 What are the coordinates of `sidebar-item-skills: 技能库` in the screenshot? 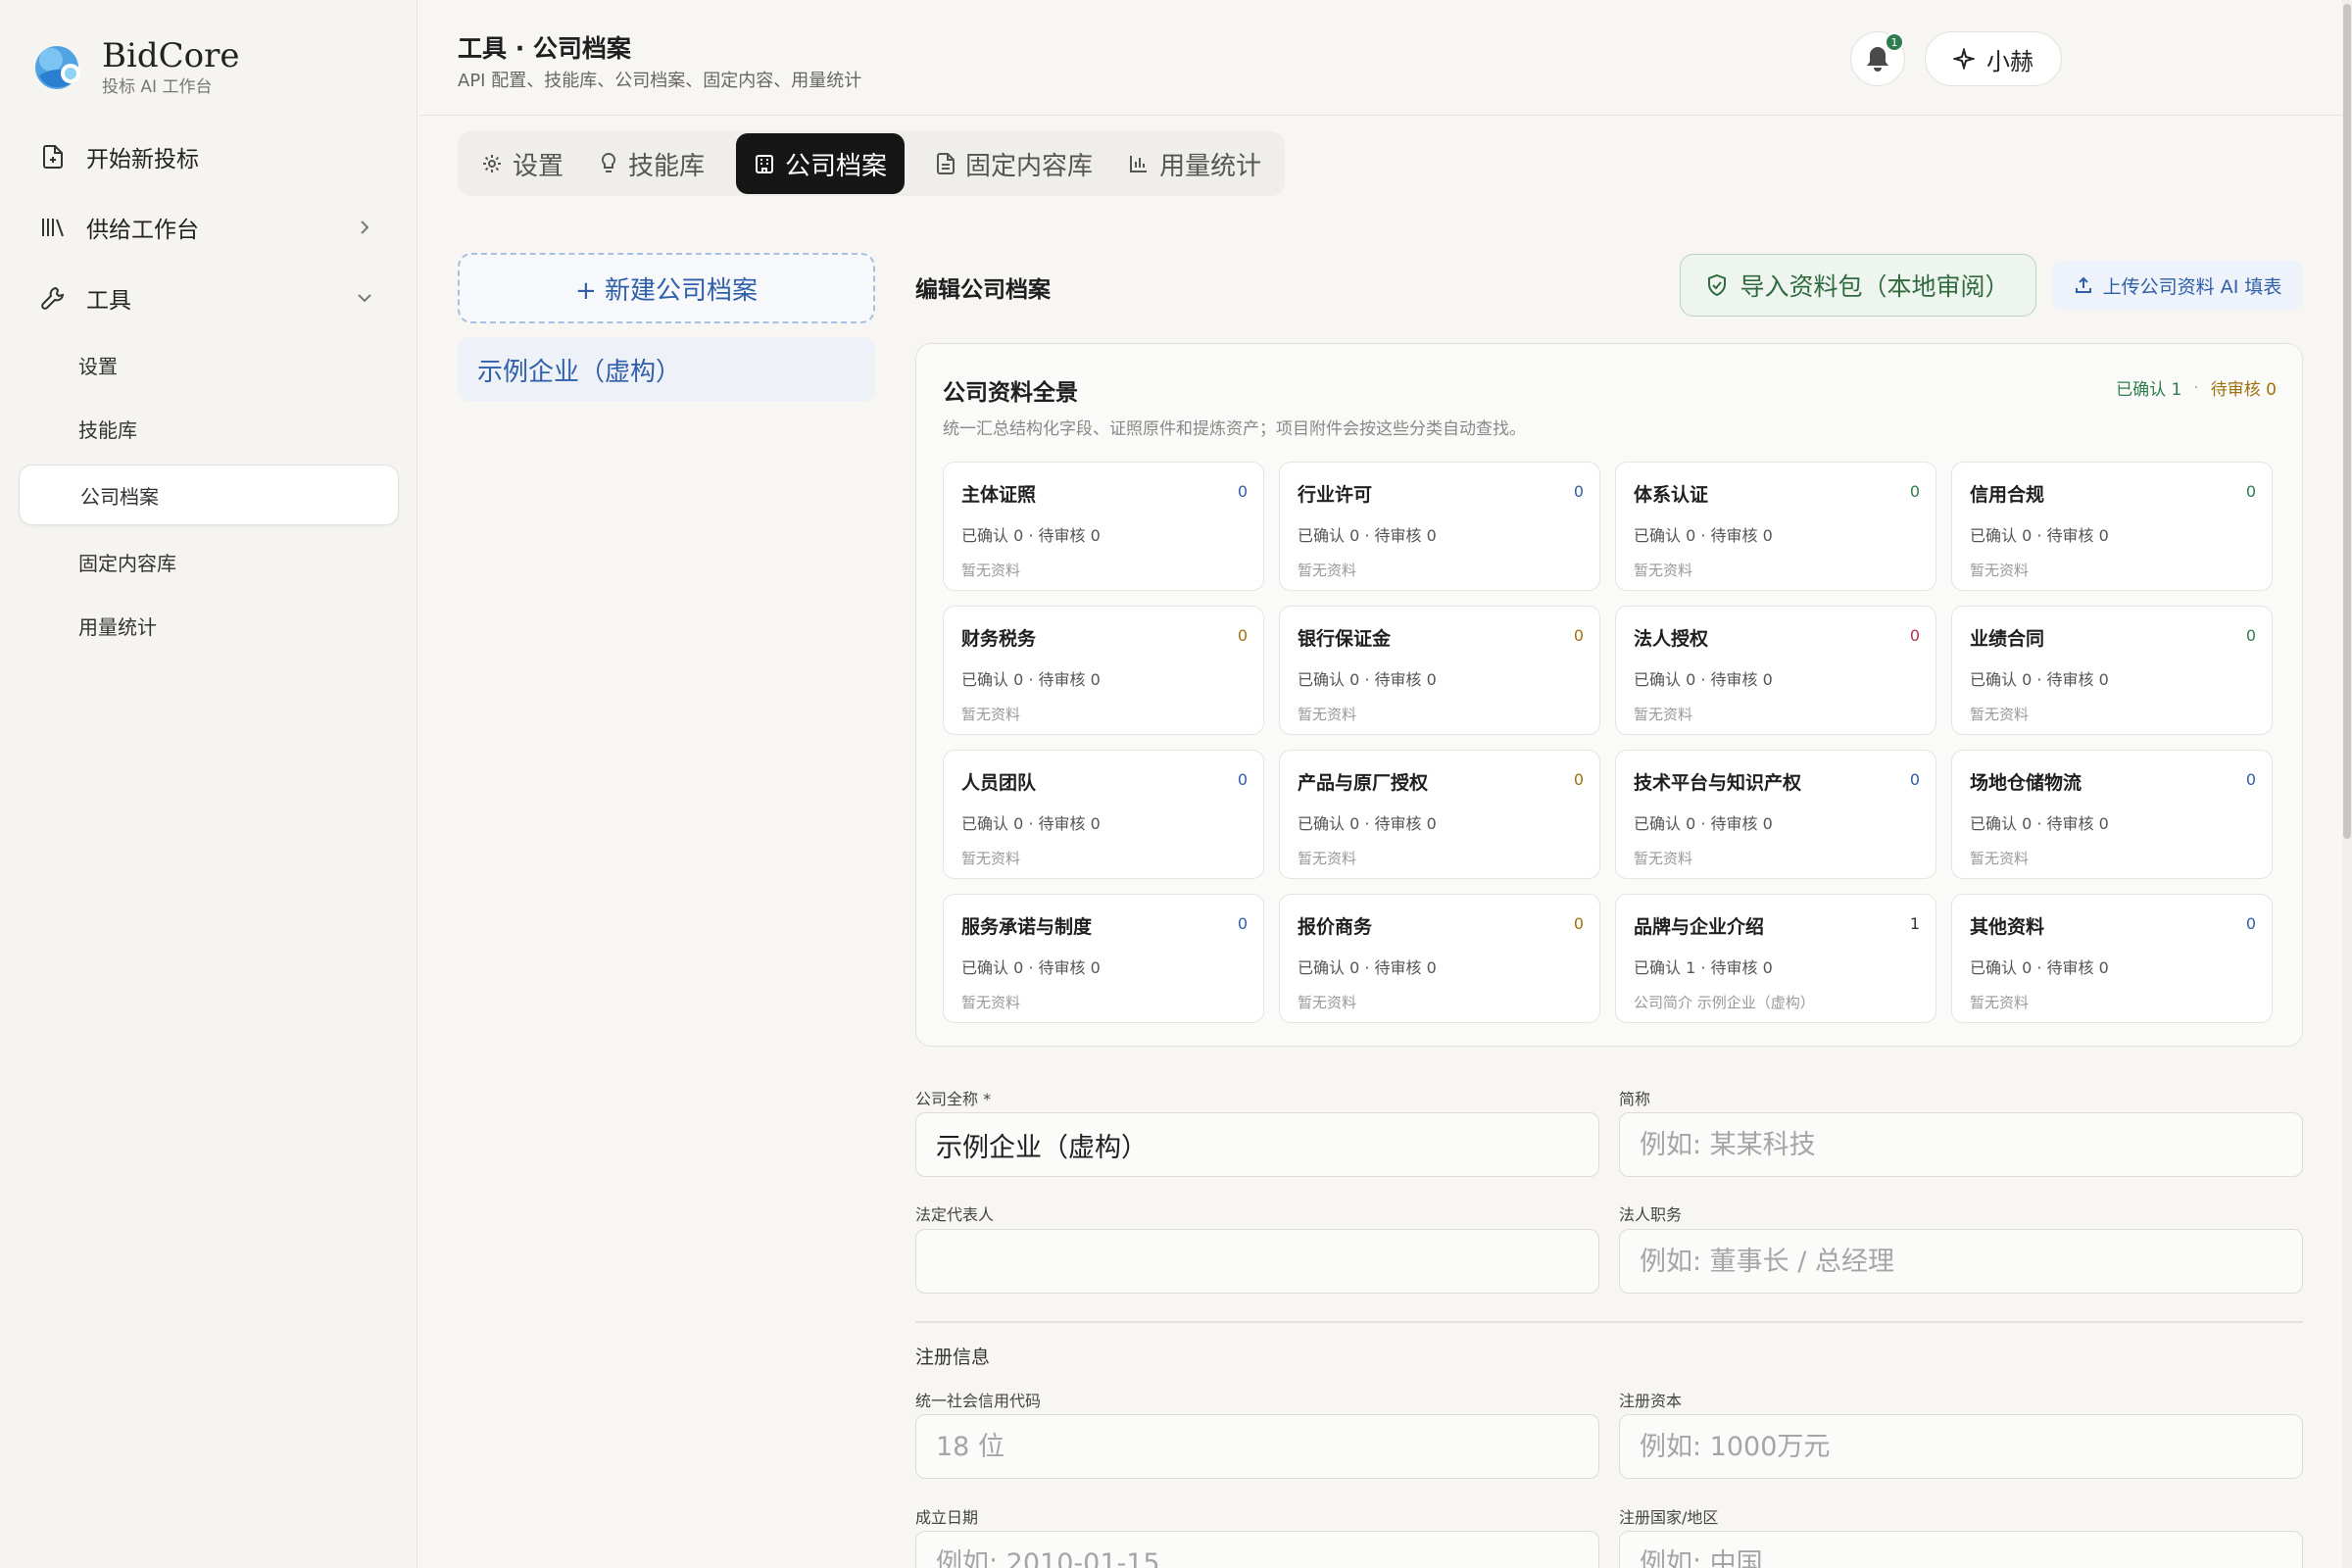 It's located at (209, 428).